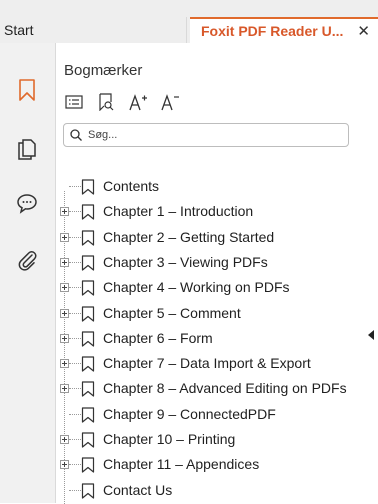  I want to click on navigation-rail, so click(28, 273).